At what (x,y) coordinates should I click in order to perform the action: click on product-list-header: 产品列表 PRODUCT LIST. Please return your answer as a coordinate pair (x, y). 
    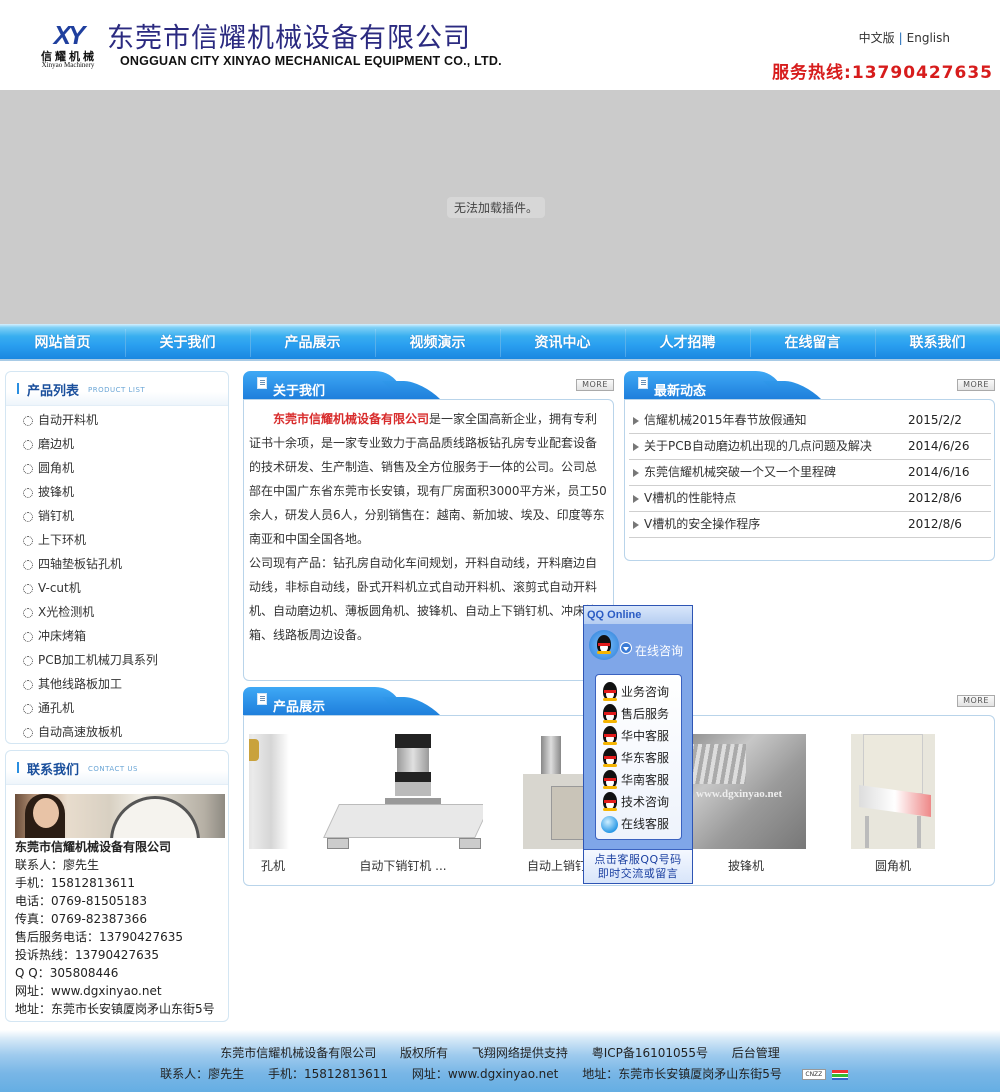
    Looking at the image, I should click on (117, 389).